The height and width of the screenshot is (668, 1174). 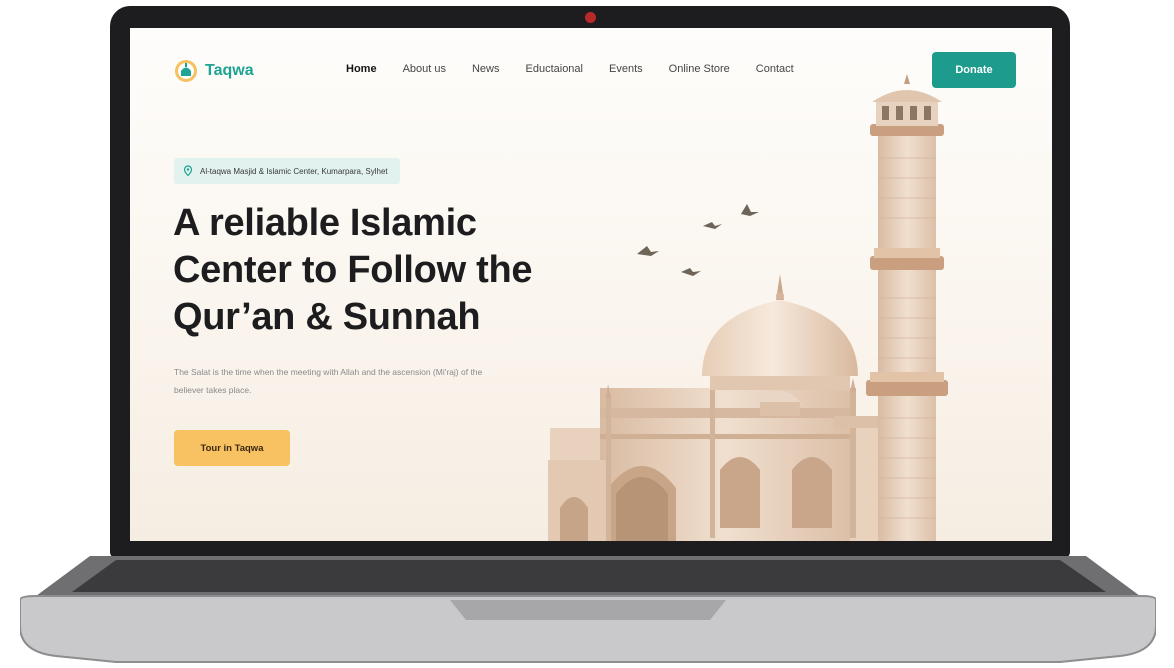 I want to click on brand-logo: Taqwa, so click(x=214, y=71).